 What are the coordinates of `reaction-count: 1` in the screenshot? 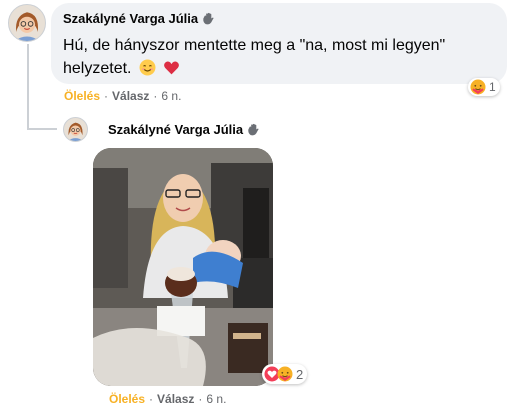 It's located at (492, 87).